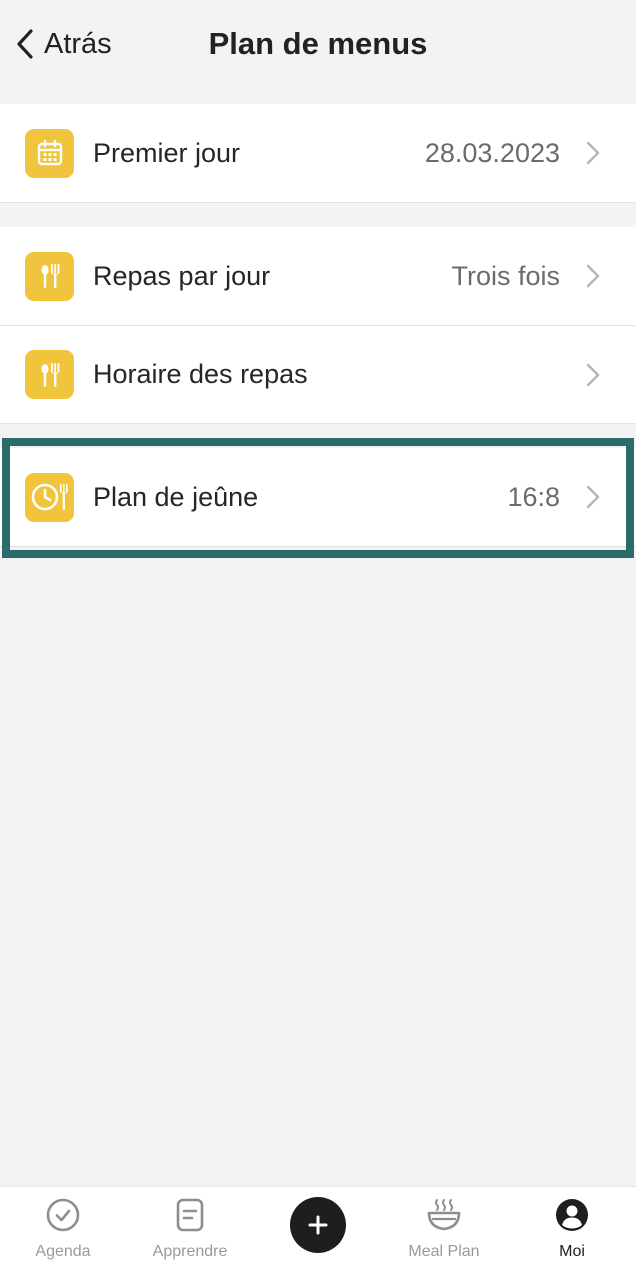  What do you see at coordinates (49, 497) in the screenshot?
I see `clock-fork-icon` at bounding box center [49, 497].